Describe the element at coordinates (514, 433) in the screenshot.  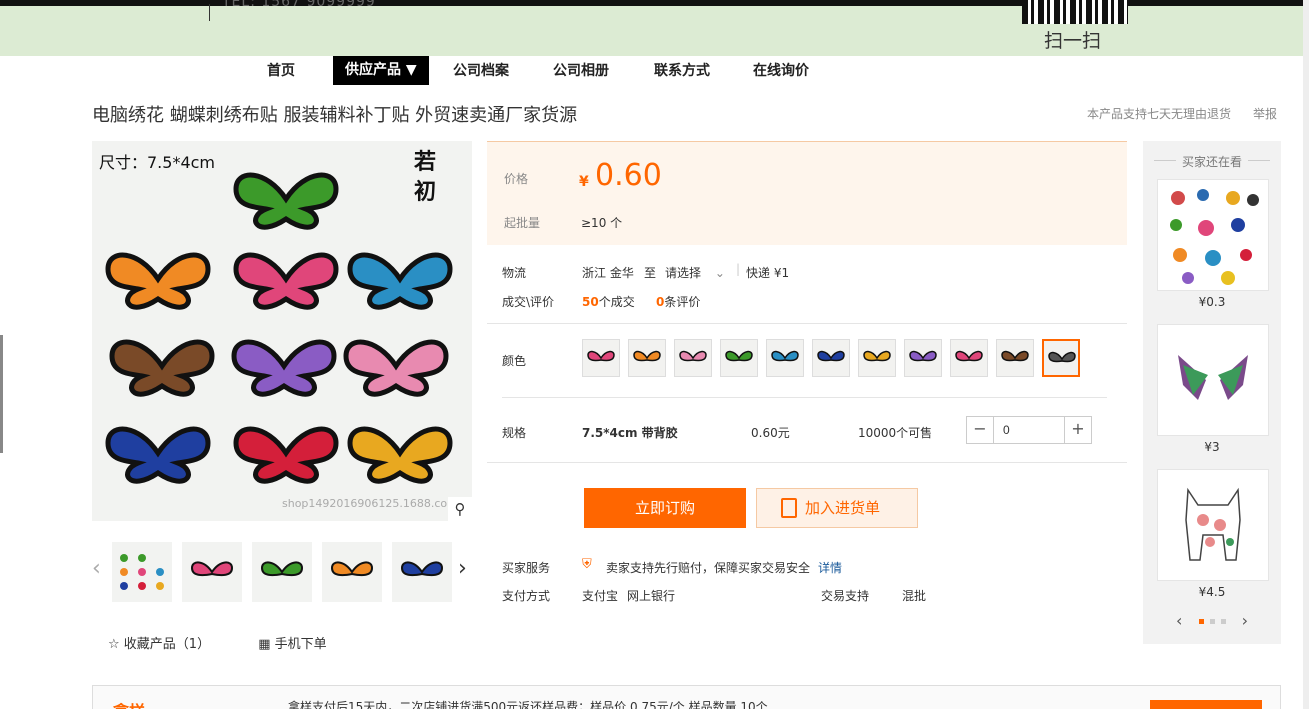
I see `spec-label: 规格` at that location.